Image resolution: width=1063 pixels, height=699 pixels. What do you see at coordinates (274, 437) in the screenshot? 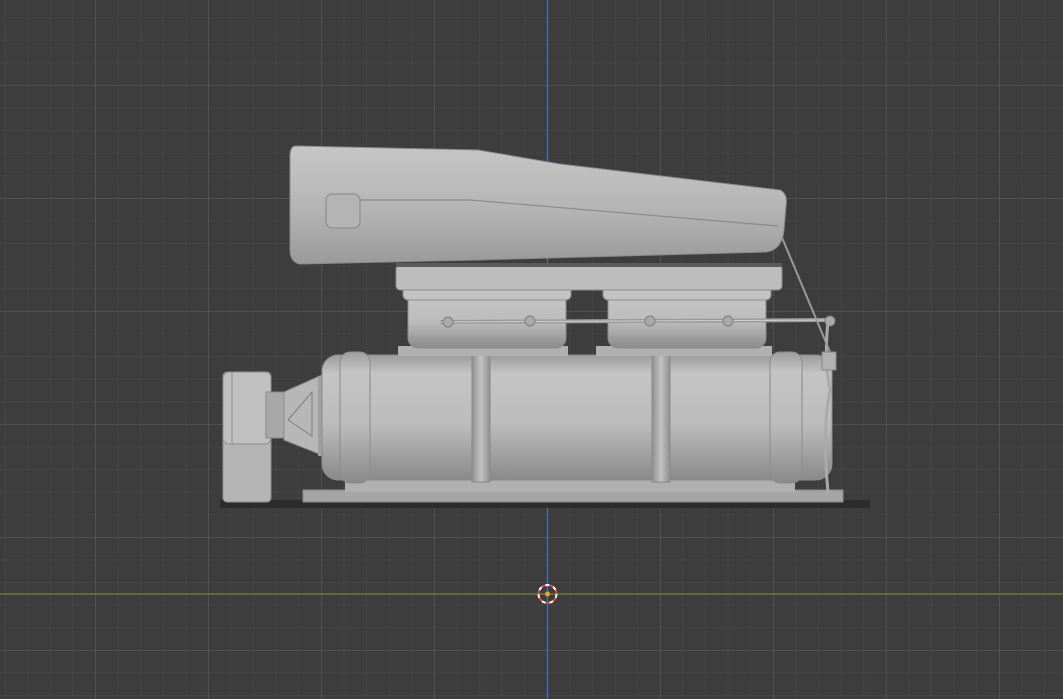
I see `front-pulley` at bounding box center [274, 437].